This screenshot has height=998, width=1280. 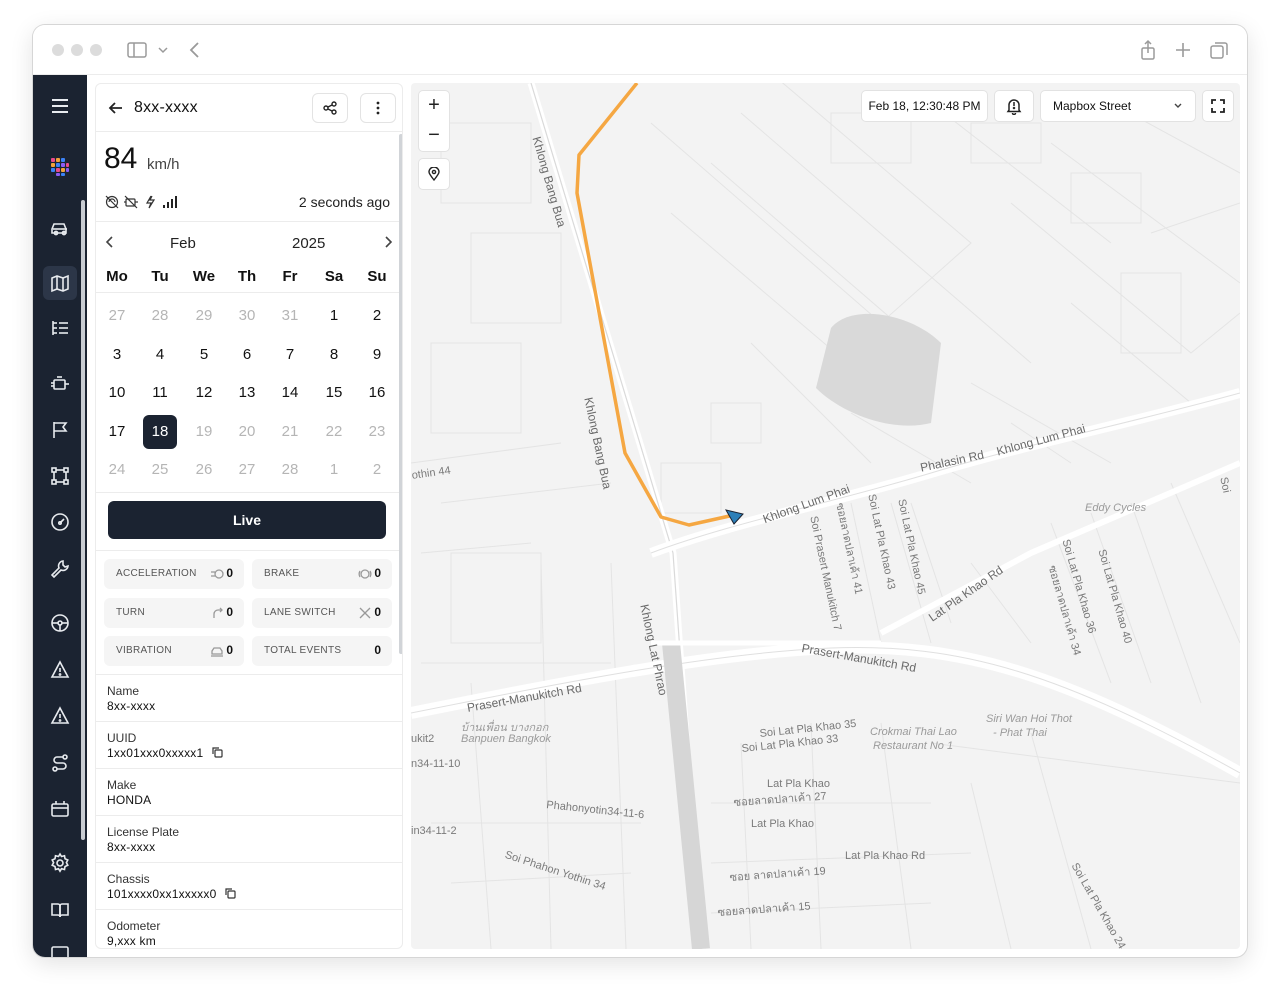 What do you see at coordinates (388, 242) in the screenshot?
I see `next-month-icon` at bounding box center [388, 242].